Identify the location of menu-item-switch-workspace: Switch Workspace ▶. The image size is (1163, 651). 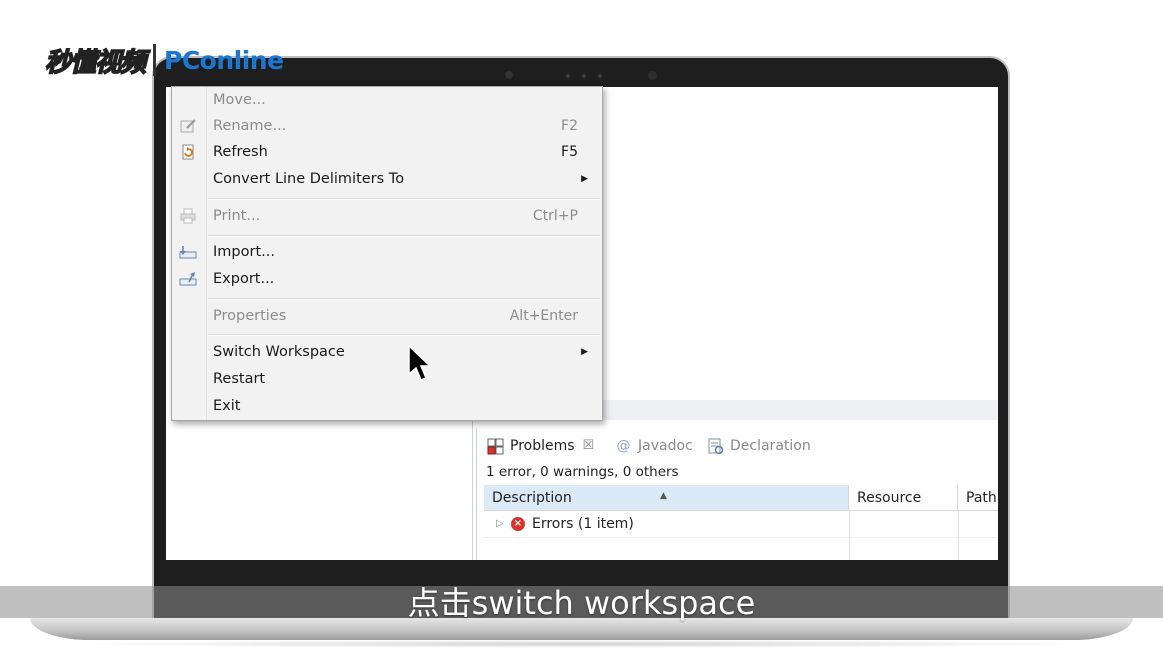
(387, 352).